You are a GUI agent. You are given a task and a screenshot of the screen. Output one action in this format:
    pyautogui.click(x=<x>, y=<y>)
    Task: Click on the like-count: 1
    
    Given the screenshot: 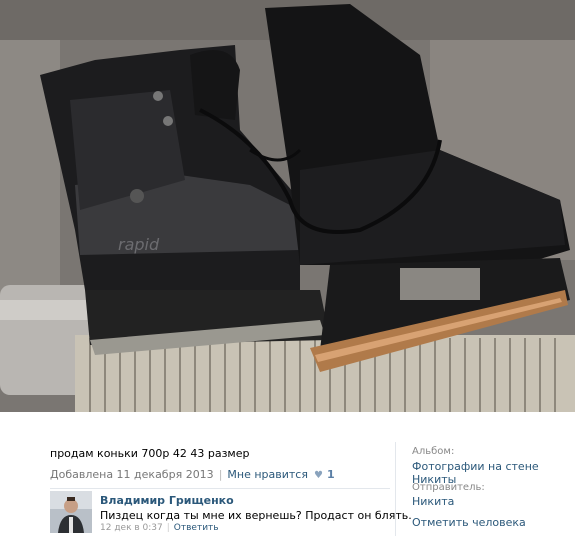 What is the action you would take?
    pyautogui.click(x=331, y=474)
    